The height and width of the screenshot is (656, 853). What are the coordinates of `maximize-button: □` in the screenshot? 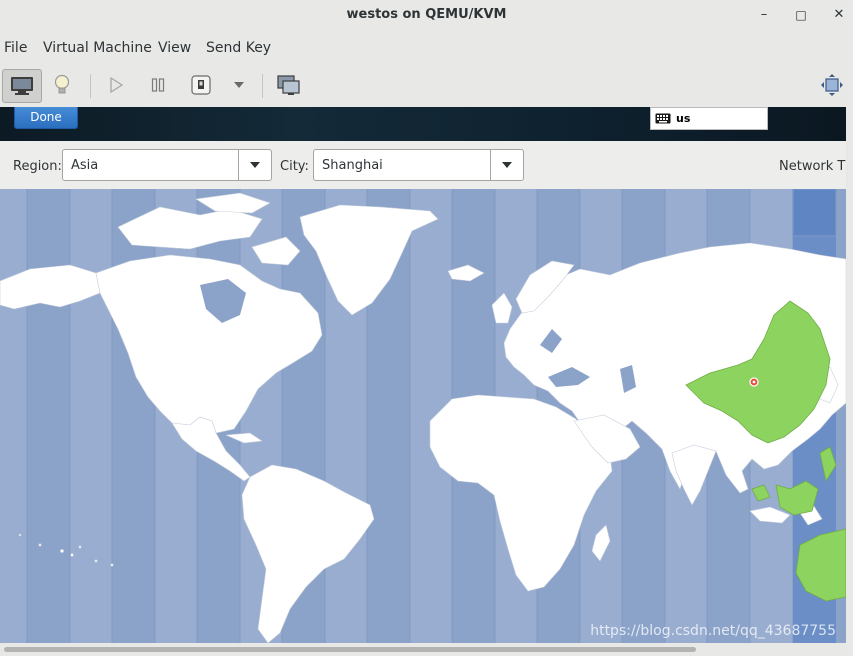 It's located at (801, 15).